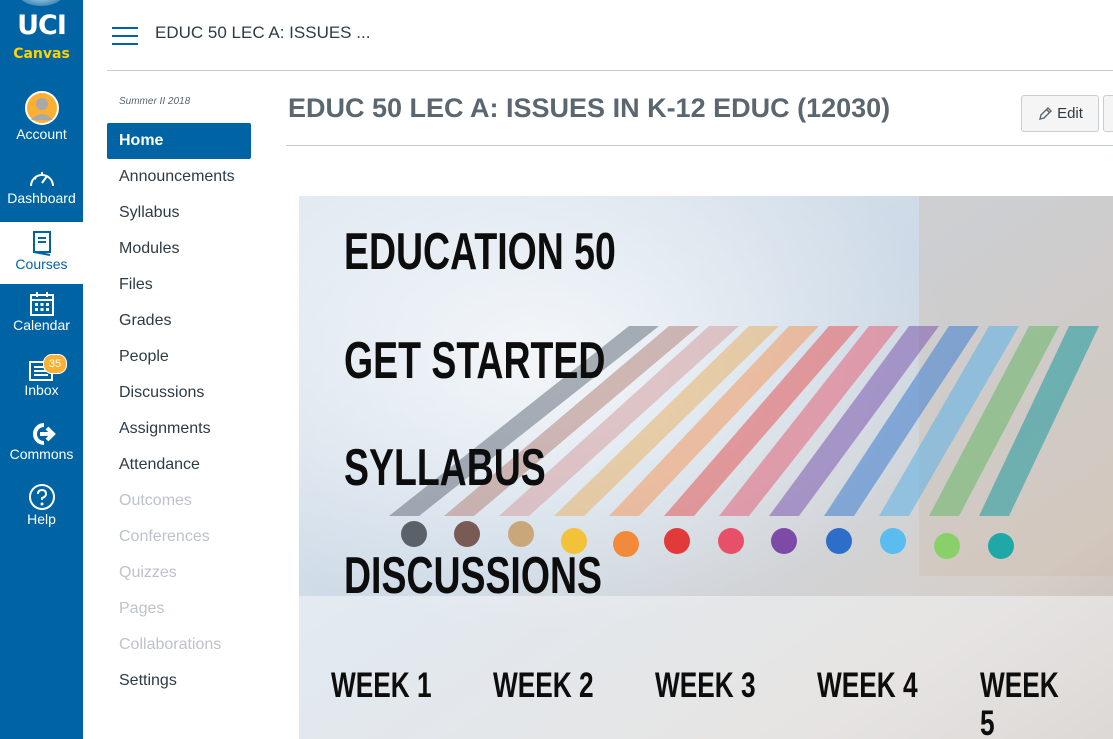  Describe the element at coordinates (41, 264) in the screenshot. I see `nav-label-courses: Courses` at that location.